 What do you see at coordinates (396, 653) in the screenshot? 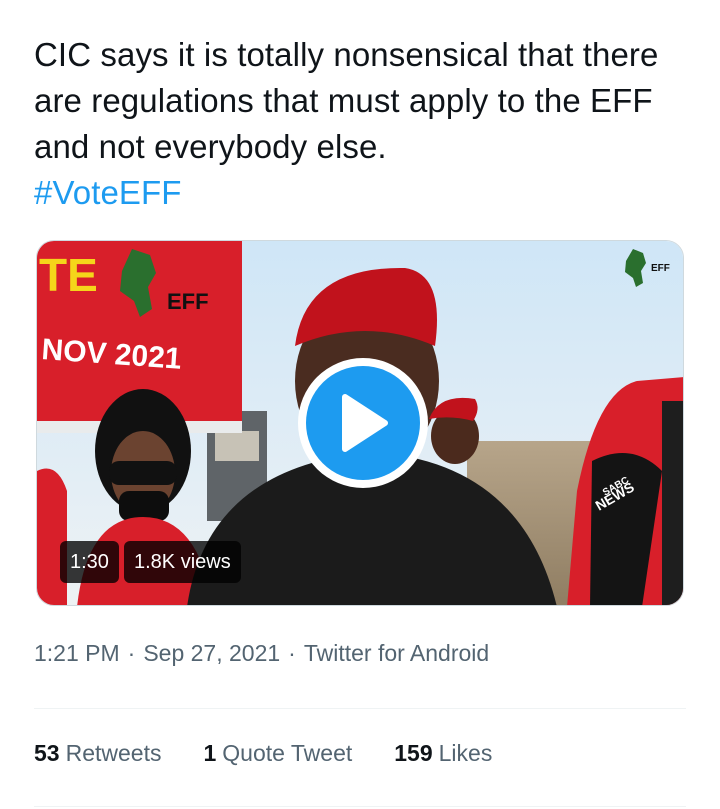
I see `tweet-source-link: Twitter for Android` at bounding box center [396, 653].